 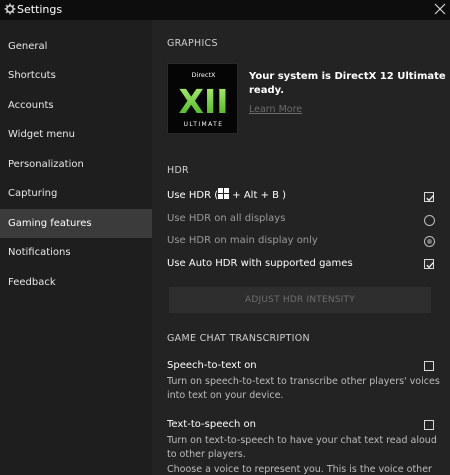 I want to click on use-hdr-label: Use HDR ( + Alt + B ), so click(x=226, y=194).